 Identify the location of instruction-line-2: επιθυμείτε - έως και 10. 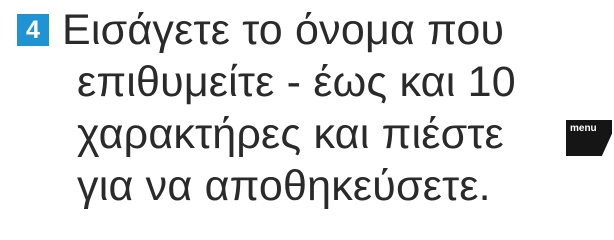
(296, 82).